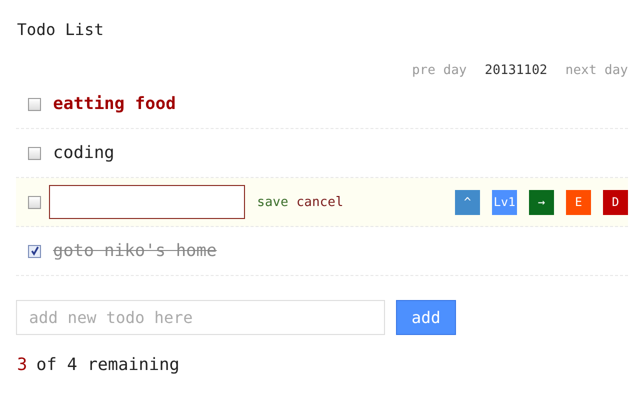  Describe the element at coordinates (426, 317) in the screenshot. I see `add-button: add` at that location.